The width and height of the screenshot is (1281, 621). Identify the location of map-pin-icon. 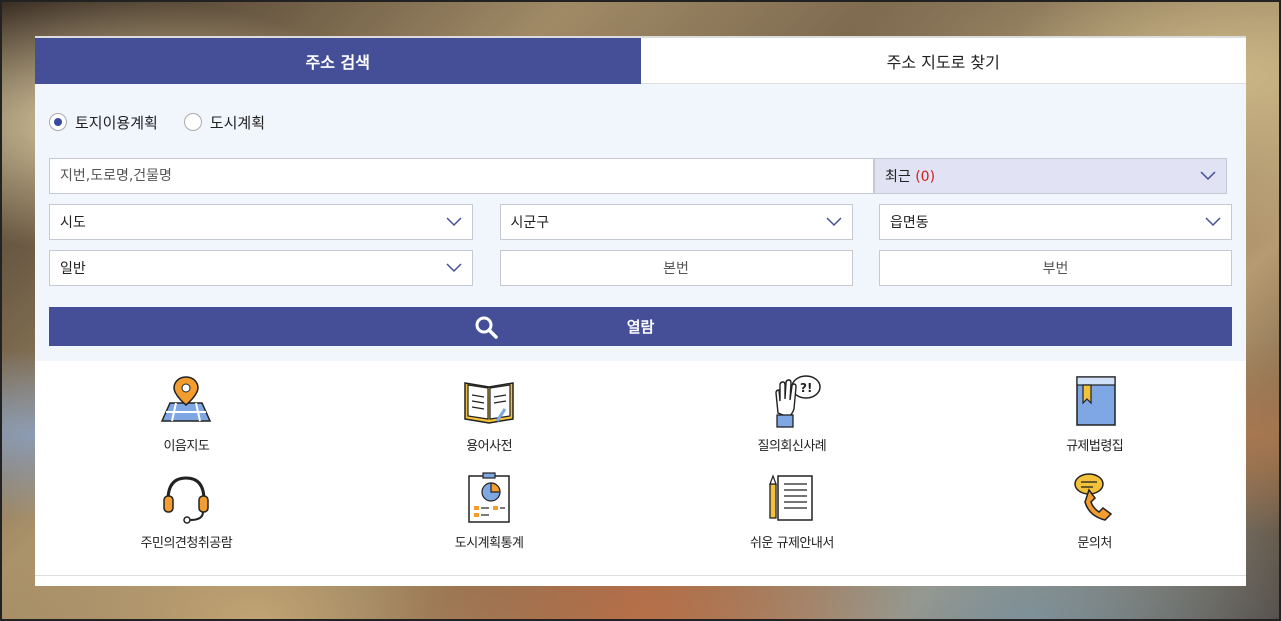
(186, 399).